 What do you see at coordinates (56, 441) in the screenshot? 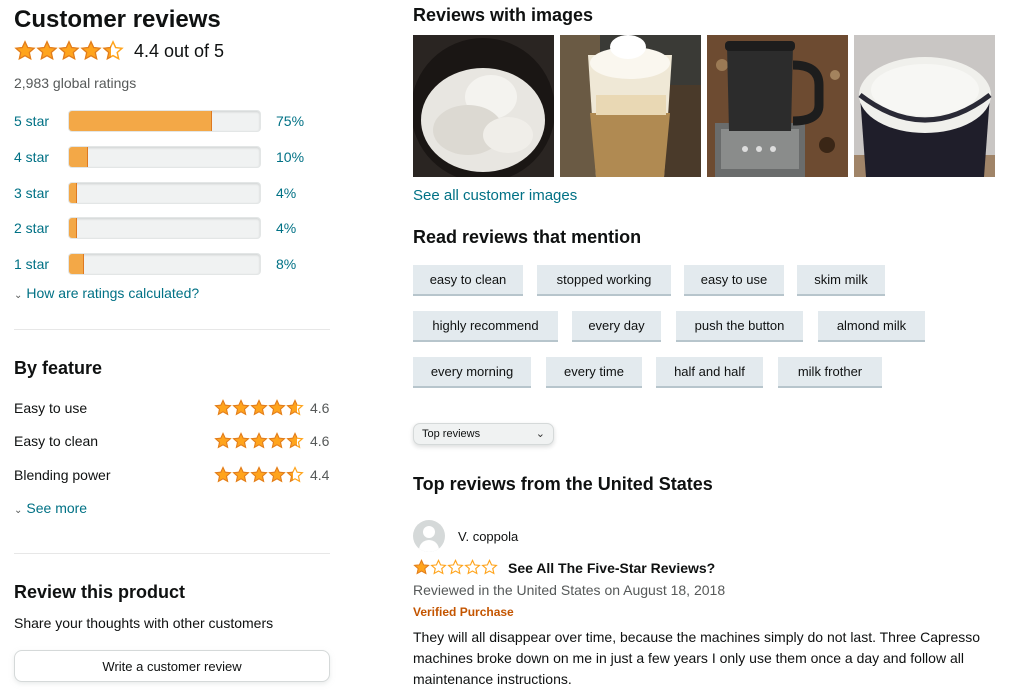
I see `feature-name: Easy to clean` at bounding box center [56, 441].